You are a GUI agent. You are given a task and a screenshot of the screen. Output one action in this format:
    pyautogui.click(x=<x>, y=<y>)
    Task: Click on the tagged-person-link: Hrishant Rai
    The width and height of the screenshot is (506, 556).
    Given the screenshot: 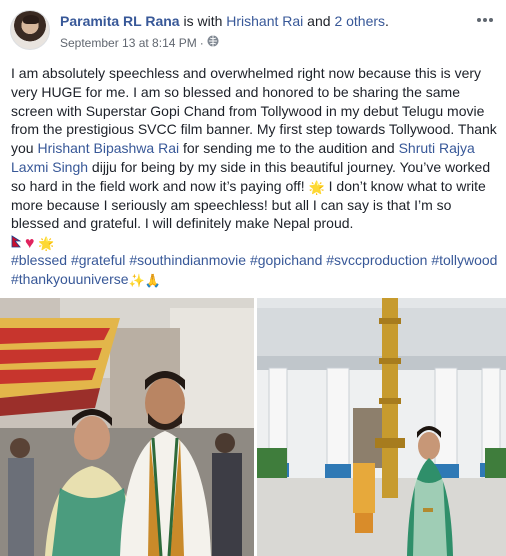 What is the action you would take?
    pyautogui.click(x=264, y=21)
    